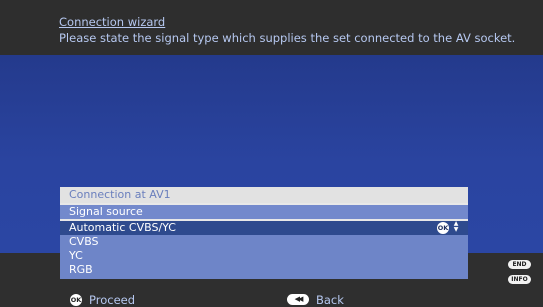  What do you see at coordinates (443, 228) in the screenshot?
I see `ok-button-icon: OK` at bounding box center [443, 228].